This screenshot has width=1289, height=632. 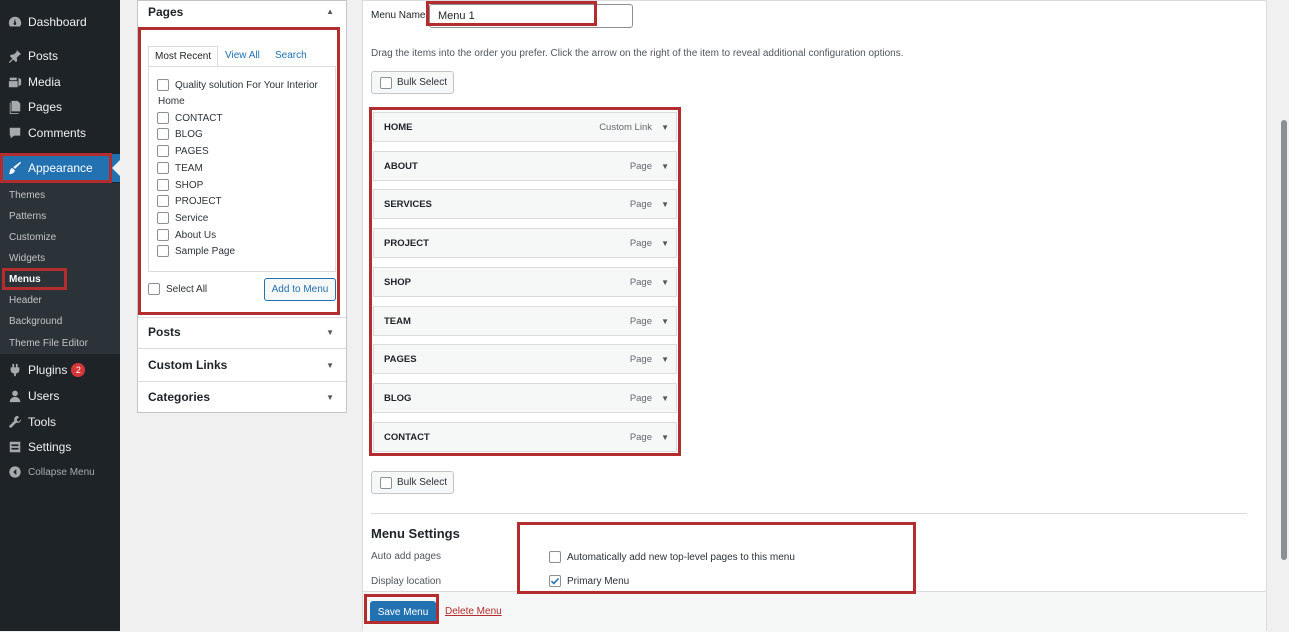 I want to click on page-scrollbar, so click(x=1284, y=315).